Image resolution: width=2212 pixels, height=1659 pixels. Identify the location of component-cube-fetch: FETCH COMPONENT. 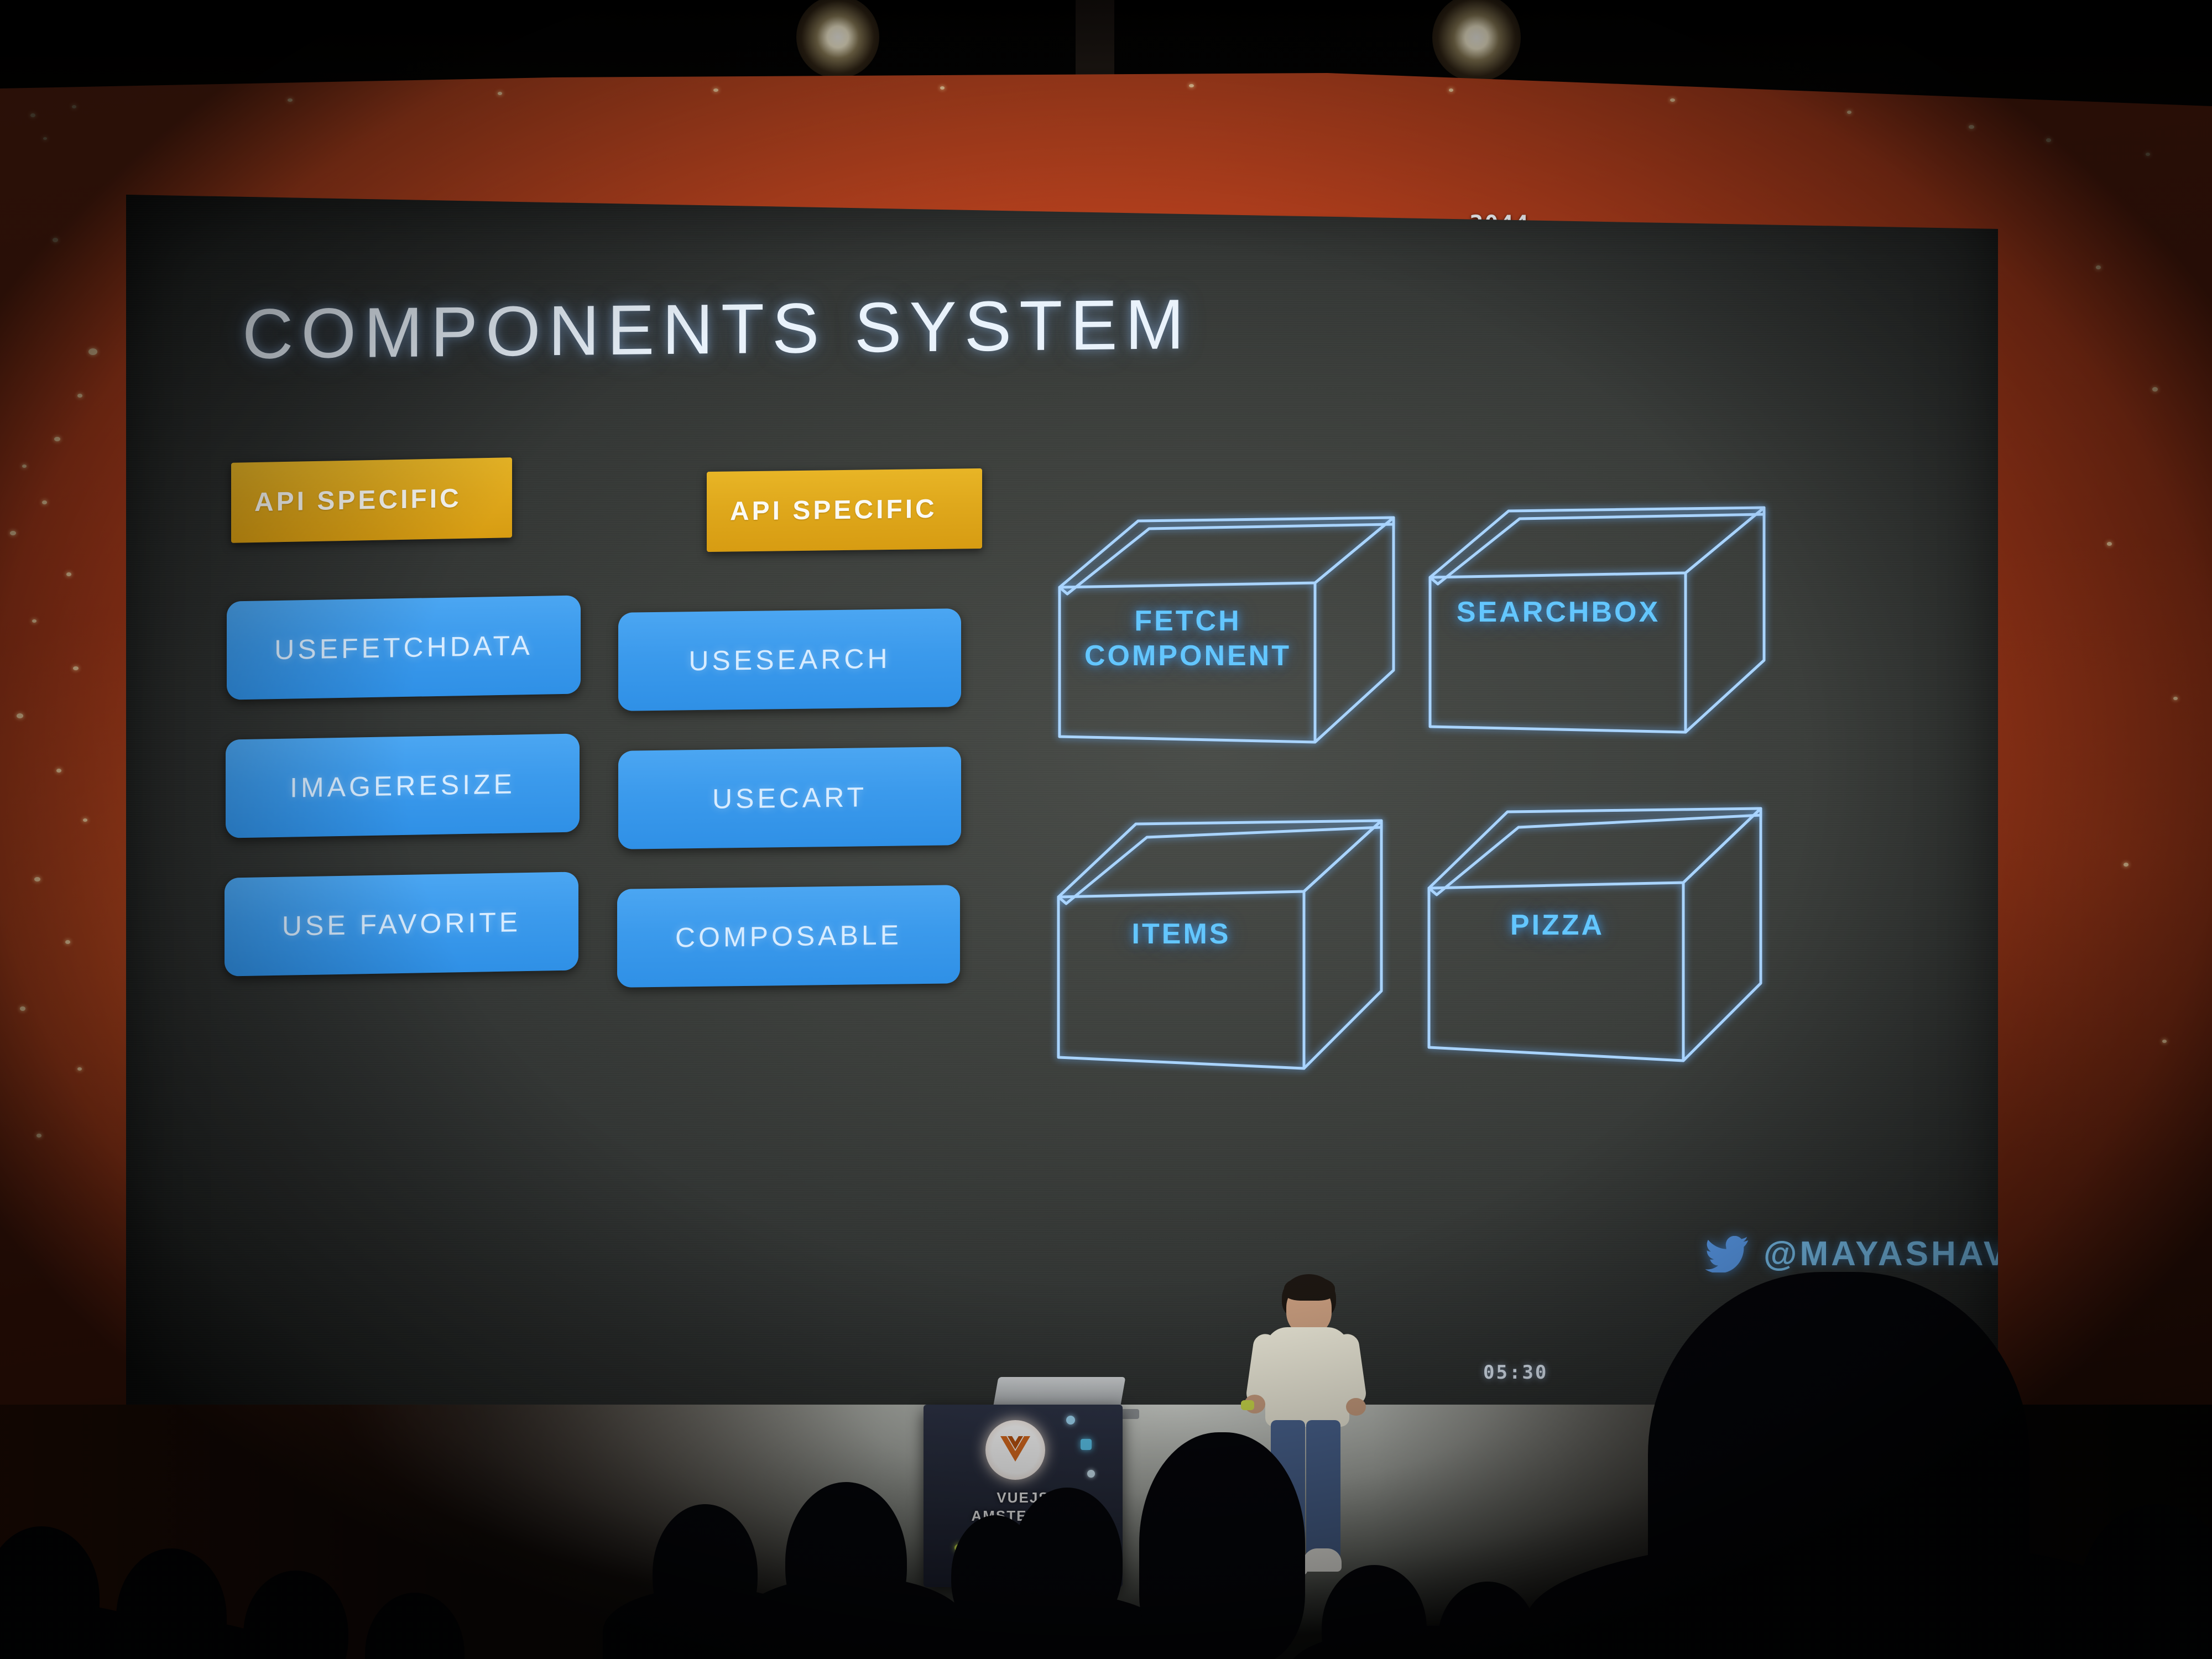
(1227, 632).